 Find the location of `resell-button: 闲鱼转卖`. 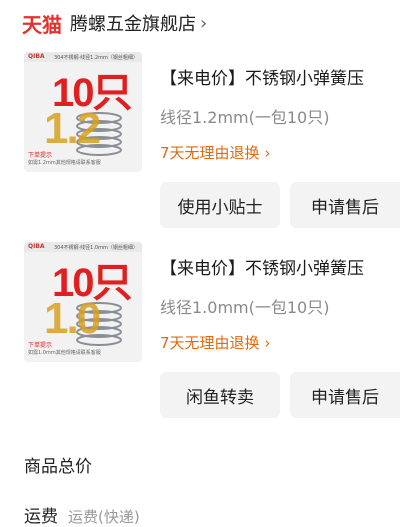

resell-button: 闲鱼转卖 is located at coordinates (220, 395).